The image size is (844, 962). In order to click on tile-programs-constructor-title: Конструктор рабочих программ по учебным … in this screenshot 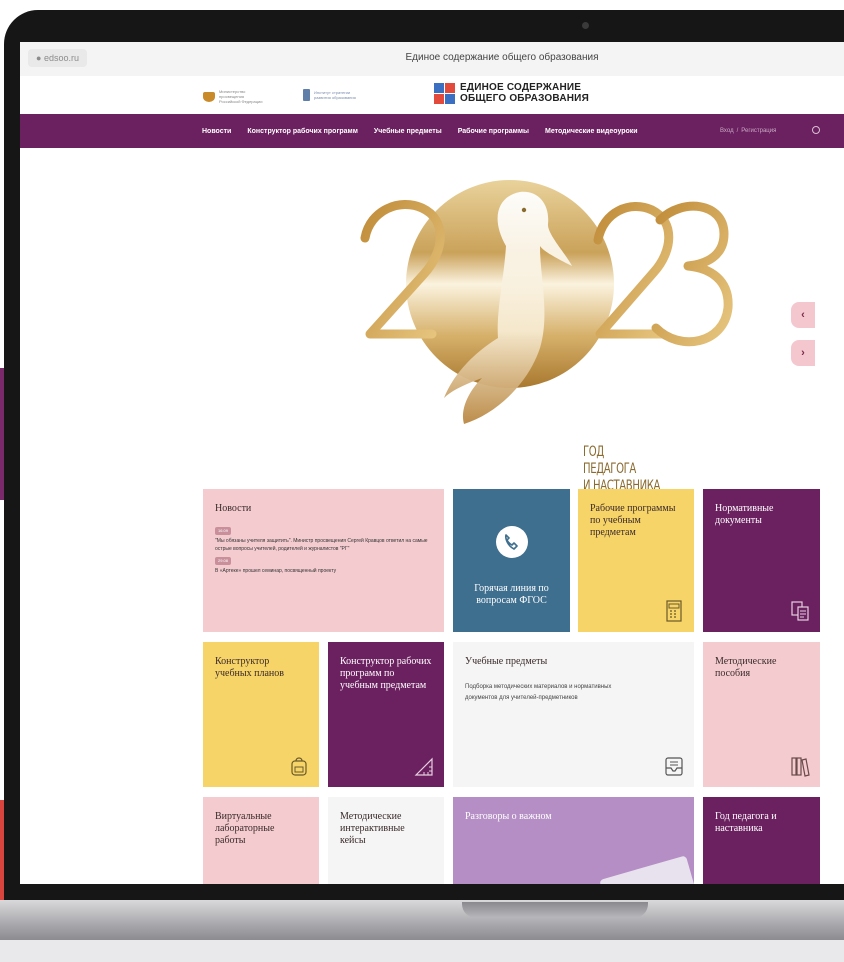, I will do `click(386, 673)`.